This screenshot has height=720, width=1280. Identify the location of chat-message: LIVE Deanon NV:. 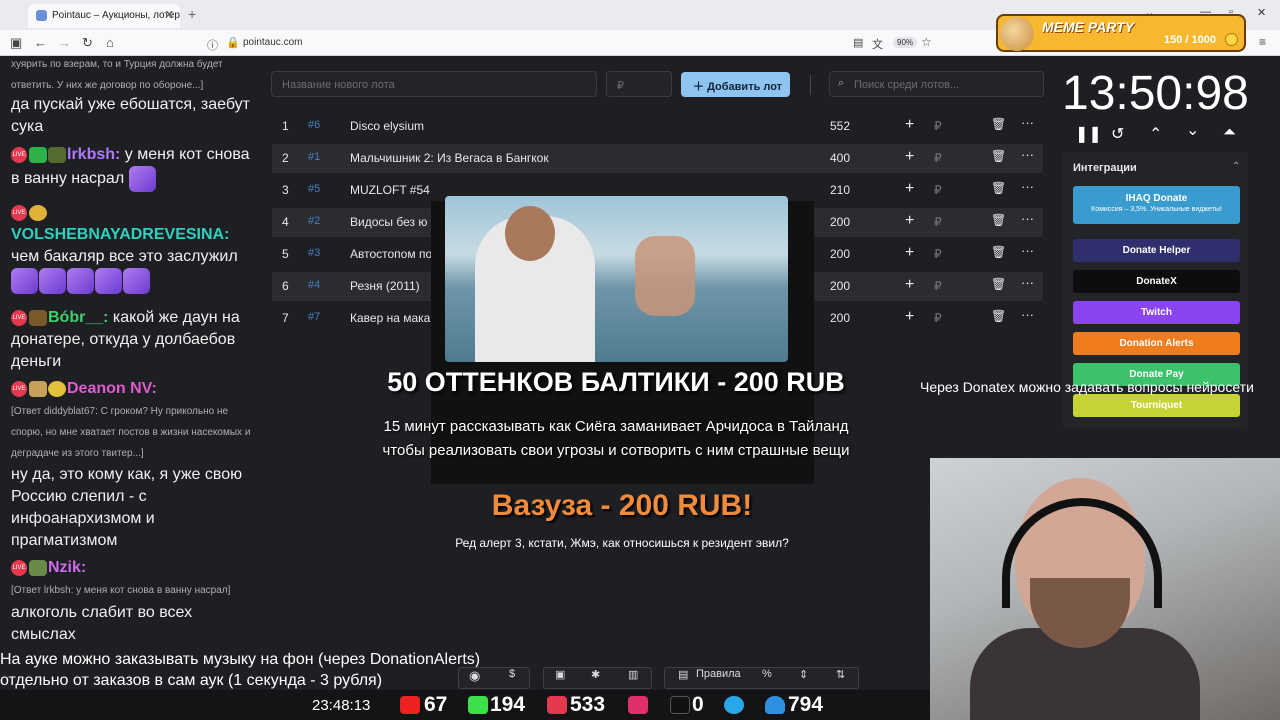
(136, 389).